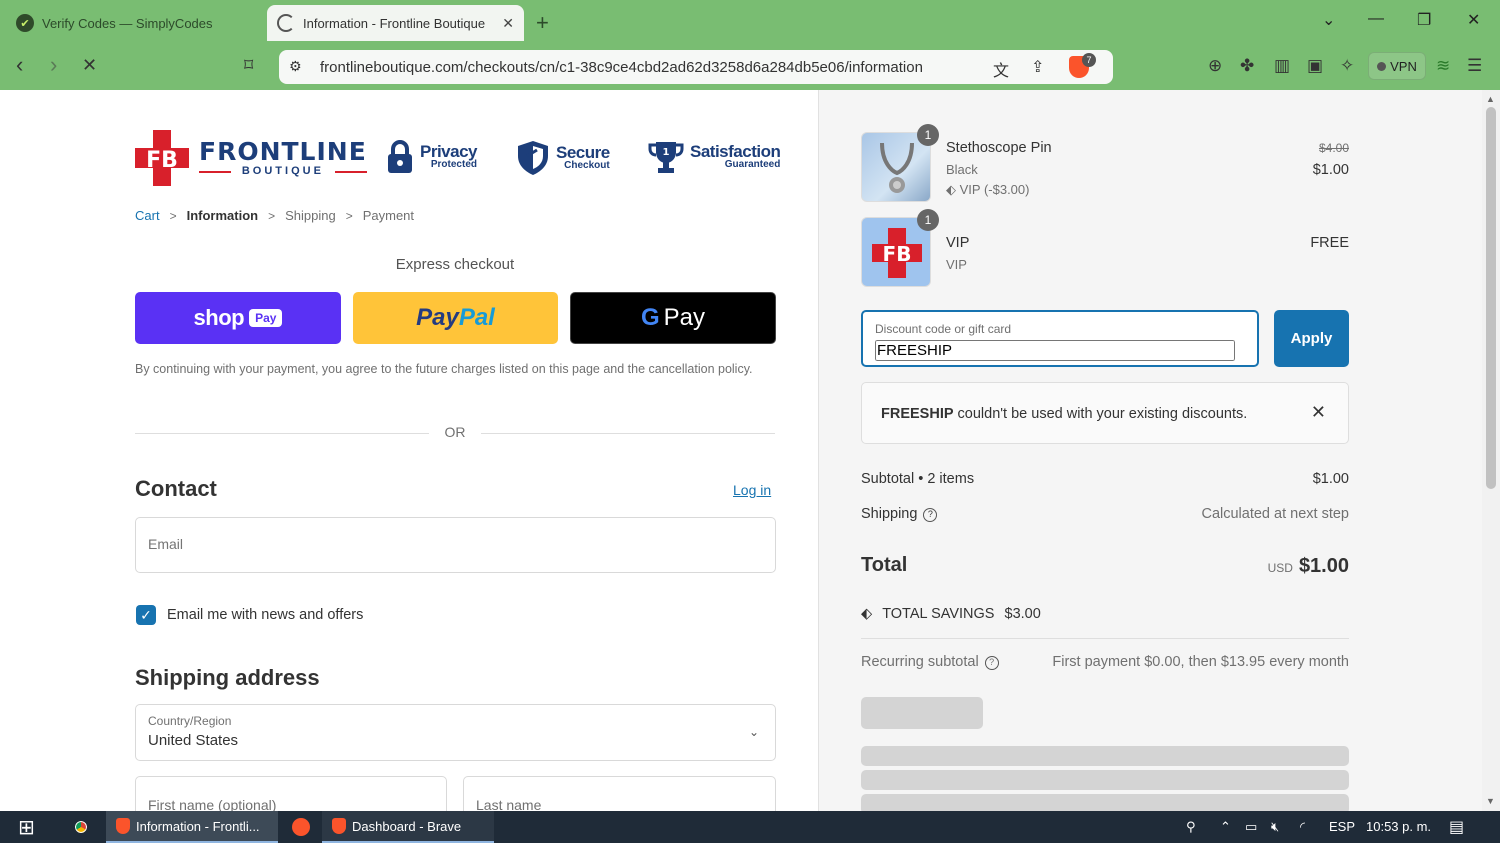  I want to click on forward-button: ›, so click(53, 65).